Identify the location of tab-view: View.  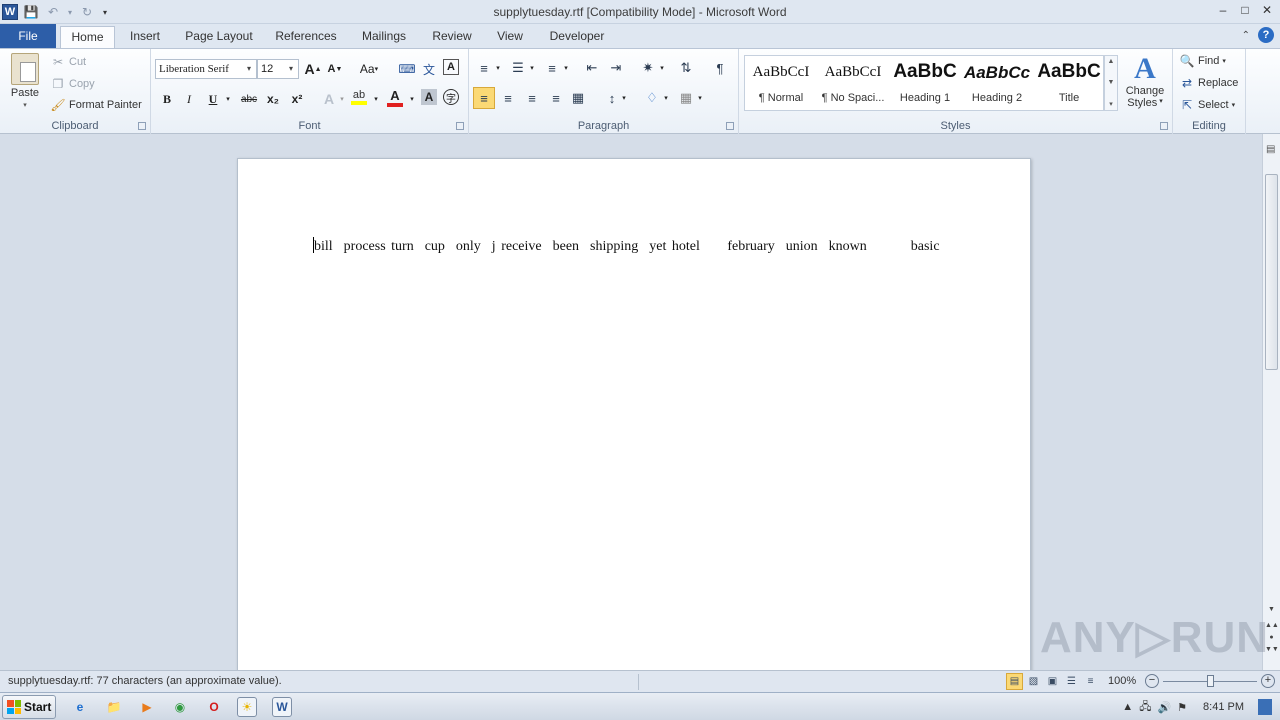
(510, 37).